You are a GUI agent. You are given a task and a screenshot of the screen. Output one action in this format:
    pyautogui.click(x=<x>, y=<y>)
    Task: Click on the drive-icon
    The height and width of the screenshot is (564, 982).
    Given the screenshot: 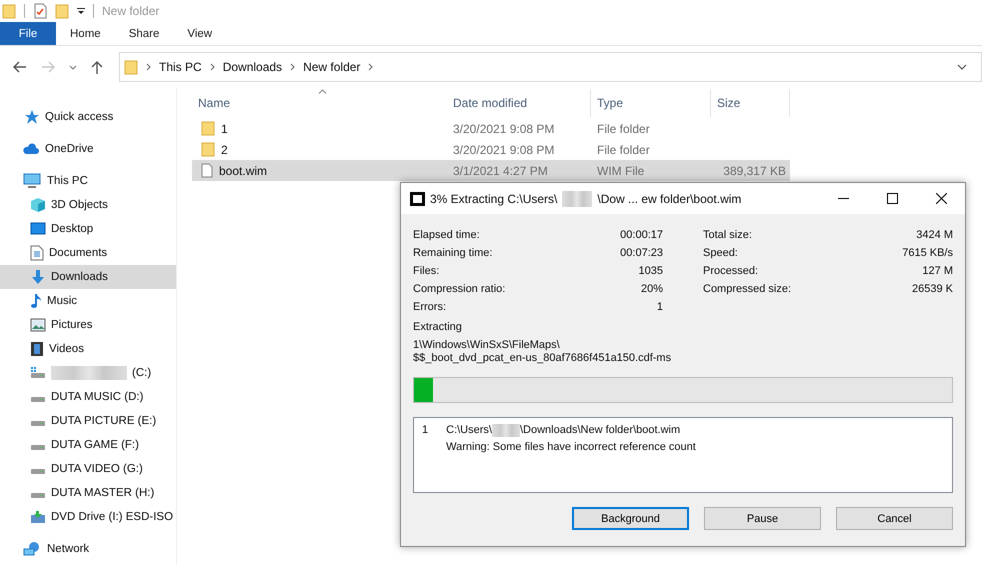 What is the action you would take?
    pyautogui.click(x=38, y=373)
    